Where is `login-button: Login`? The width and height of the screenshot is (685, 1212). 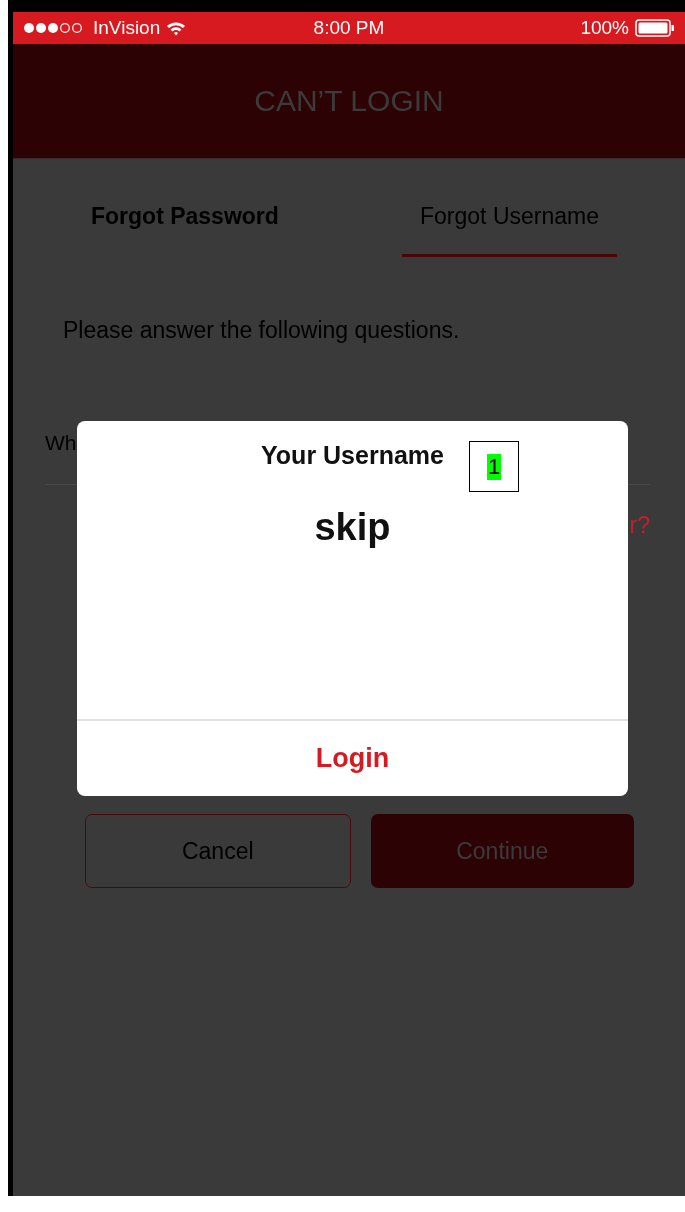 login-button: Login is located at coordinates (352, 757).